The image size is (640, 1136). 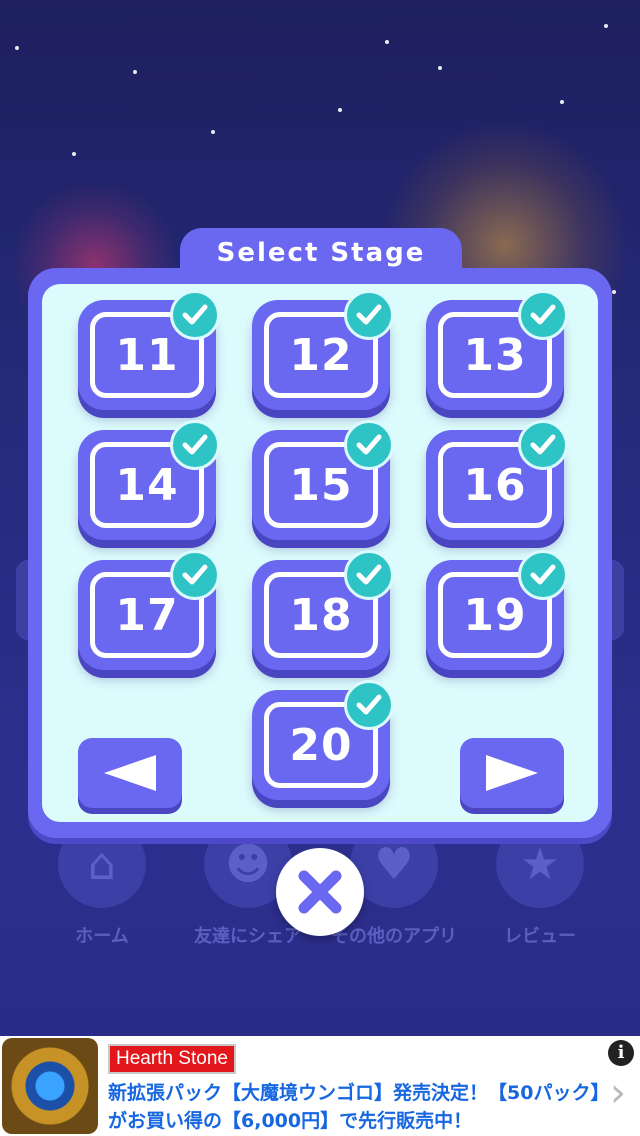 What do you see at coordinates (621, 1053) in the screenshot?
I see `info-icon: i` at bounding box center [621, 1053].